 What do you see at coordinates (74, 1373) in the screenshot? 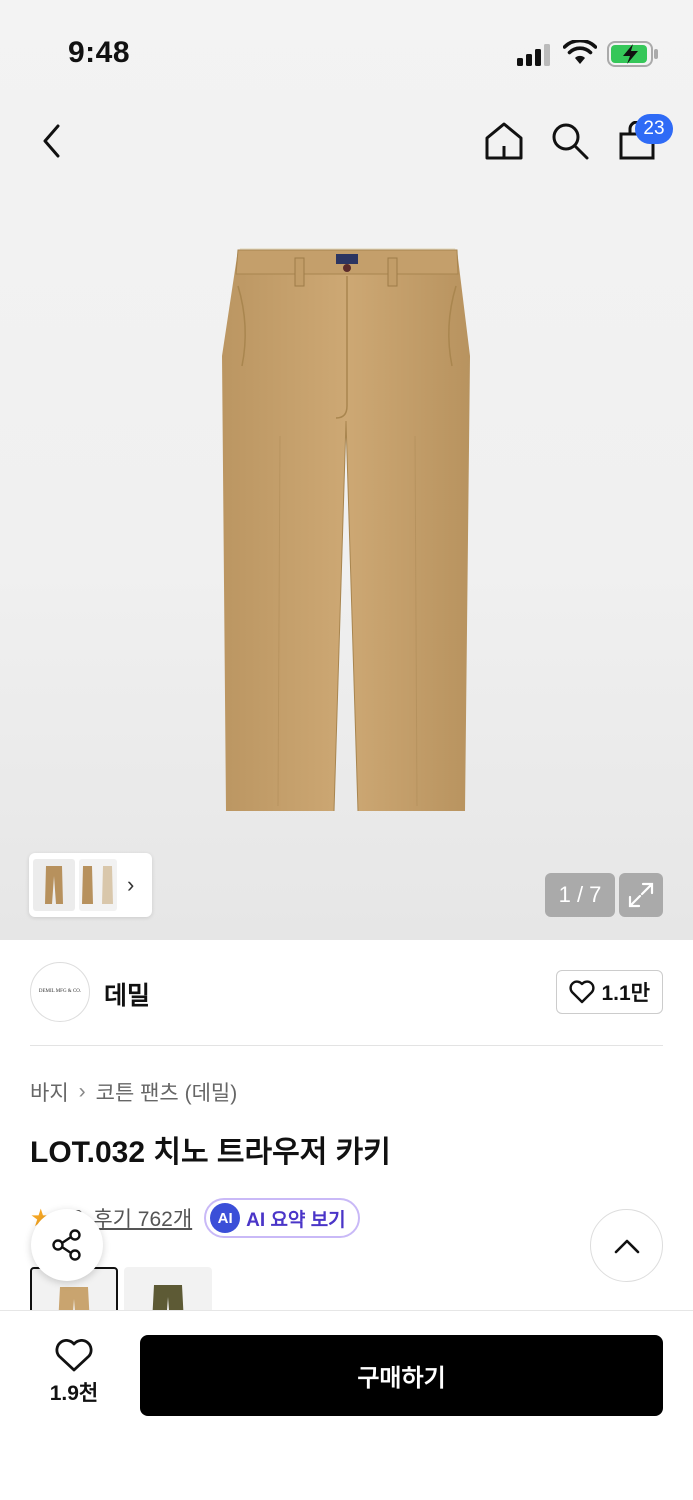
I see `wishlist-button: 1.9천` at bounding box center [74, 1373].